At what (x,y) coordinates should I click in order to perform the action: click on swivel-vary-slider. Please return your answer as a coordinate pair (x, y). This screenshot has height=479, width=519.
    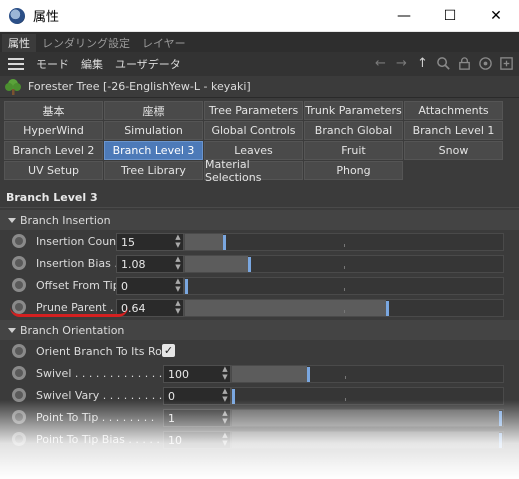
    Looking at the image, I should click on (367, 396).